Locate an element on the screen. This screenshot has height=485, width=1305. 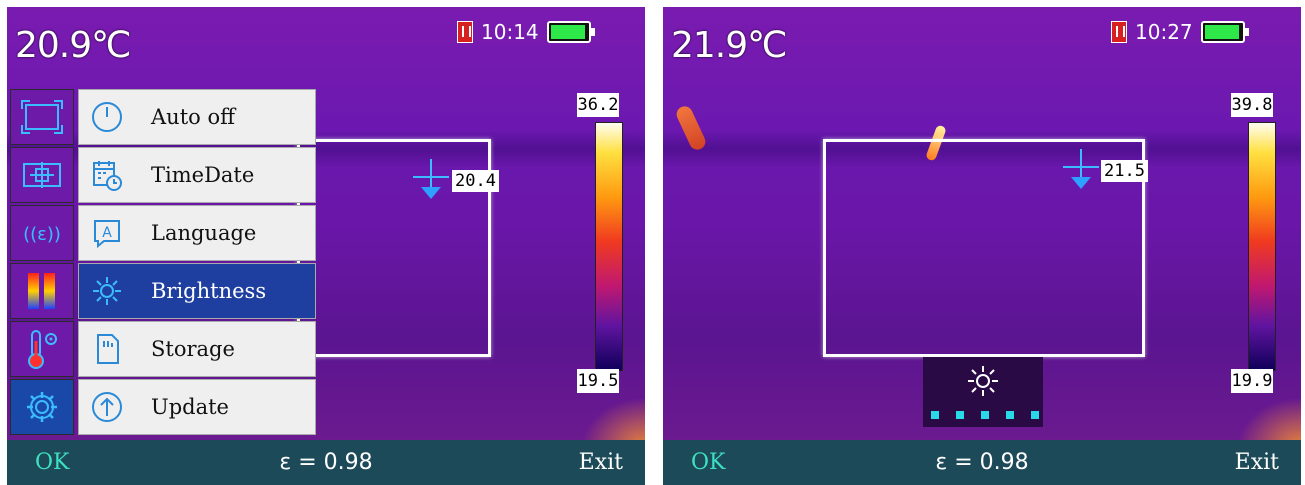
settings-sidebar: ((ε)) is located at coordinates (42, 263).